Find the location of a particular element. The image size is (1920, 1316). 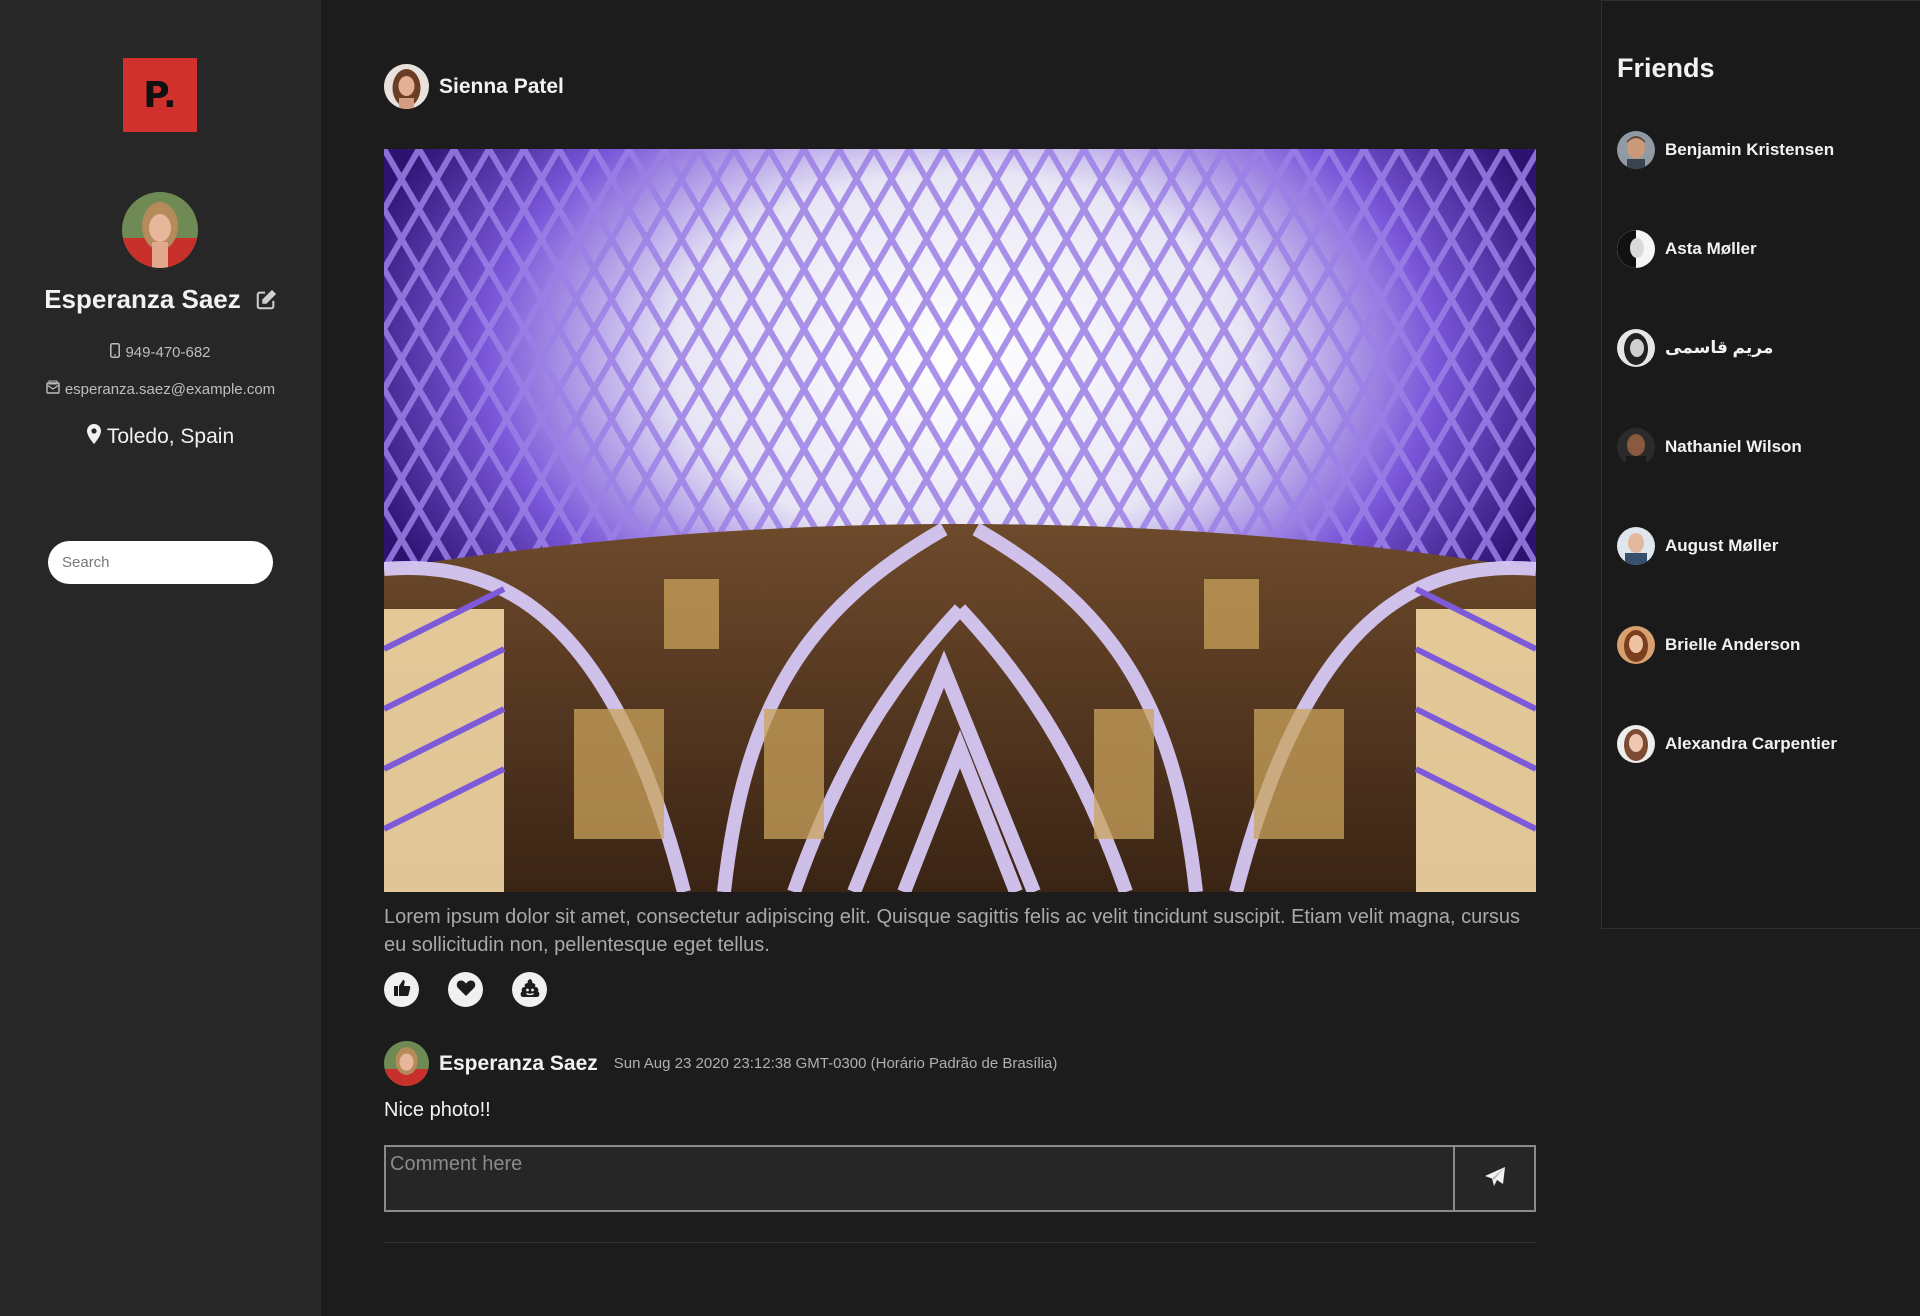

profile-email: esperanza.saez@example.com is located at coordinates (170, 389).